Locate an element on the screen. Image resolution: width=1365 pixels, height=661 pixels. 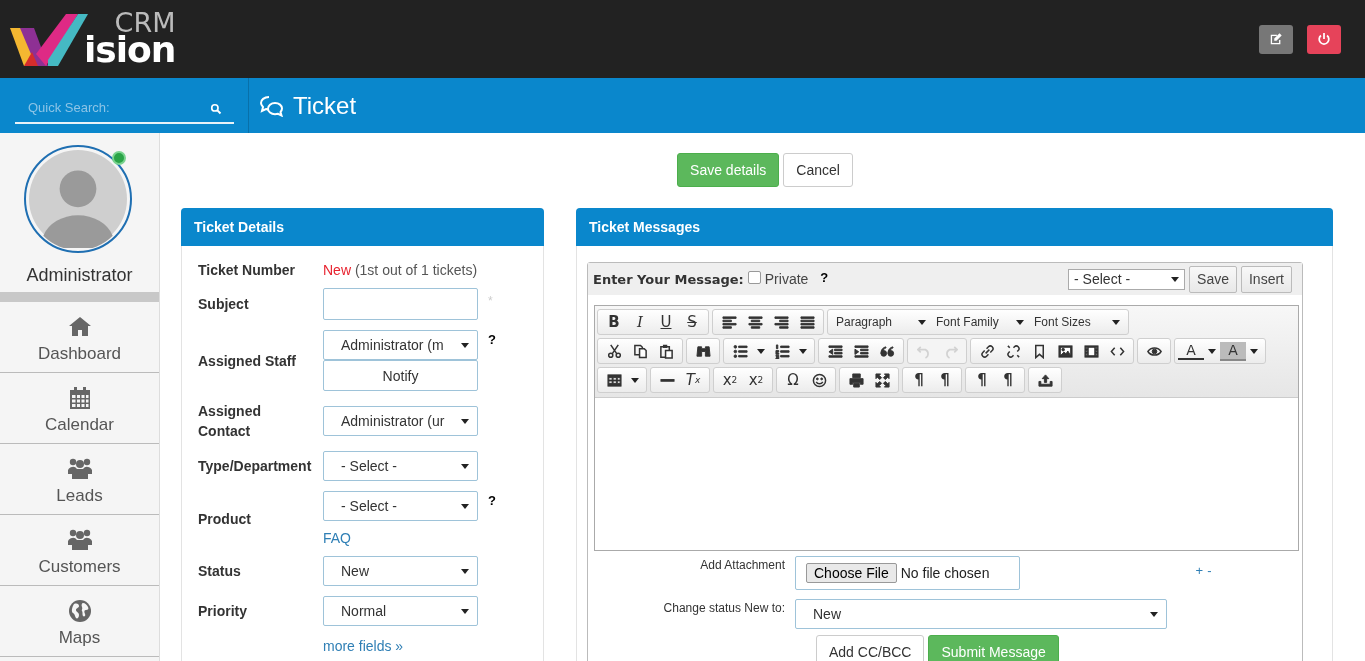
fullscreen-icon is located at coordinates (882, 380).